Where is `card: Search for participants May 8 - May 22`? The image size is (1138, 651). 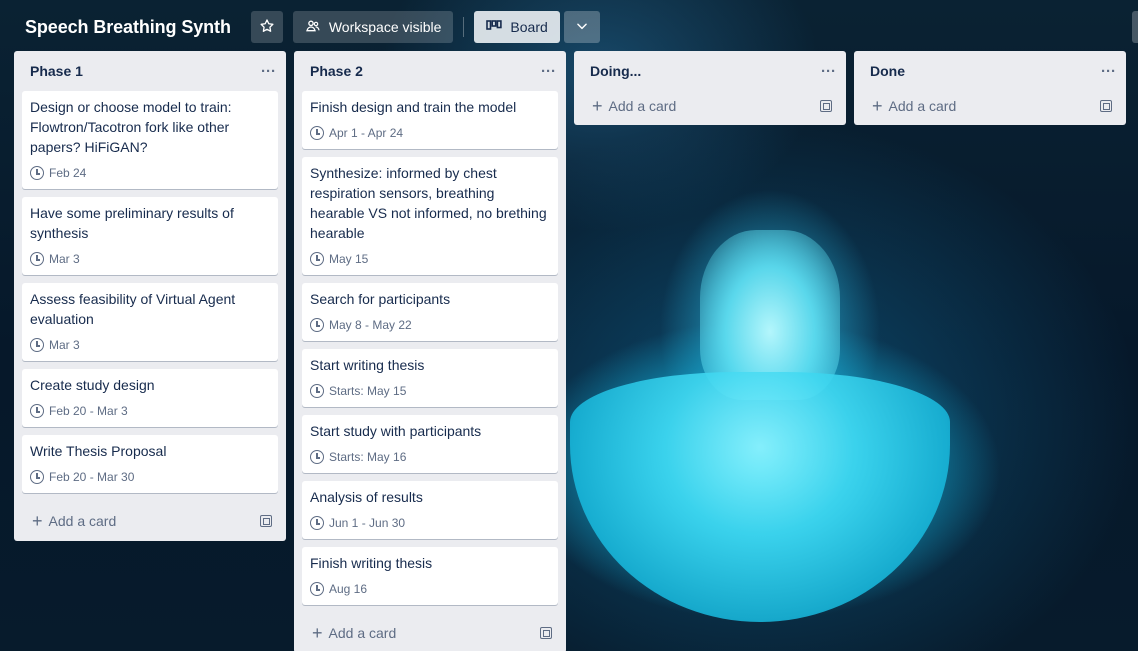 card: Search for participants May 8 - May 22 is located at coordinates (430, 312).